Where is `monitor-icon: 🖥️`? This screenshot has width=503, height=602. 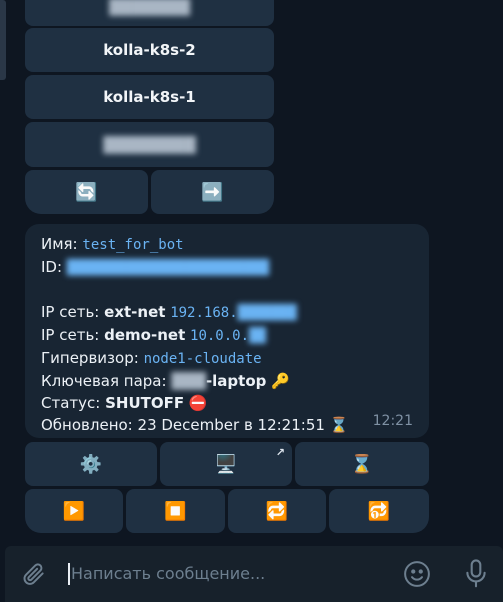 monitor-icon: 🖥️ is located at coordinates (226, 464).